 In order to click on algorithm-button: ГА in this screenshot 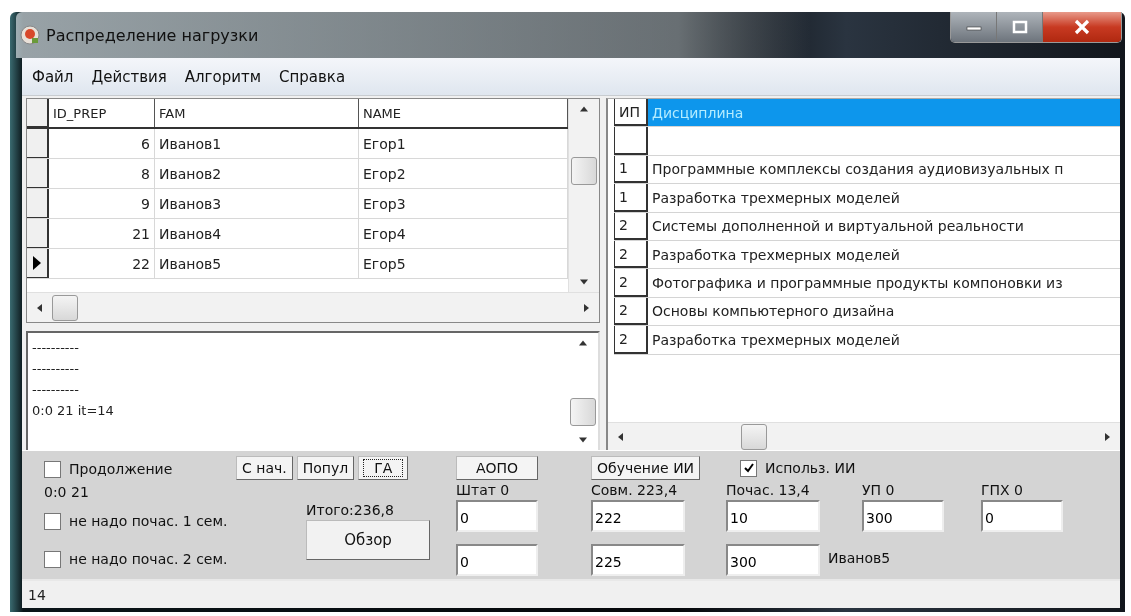, I will do `click(383, 468)`.